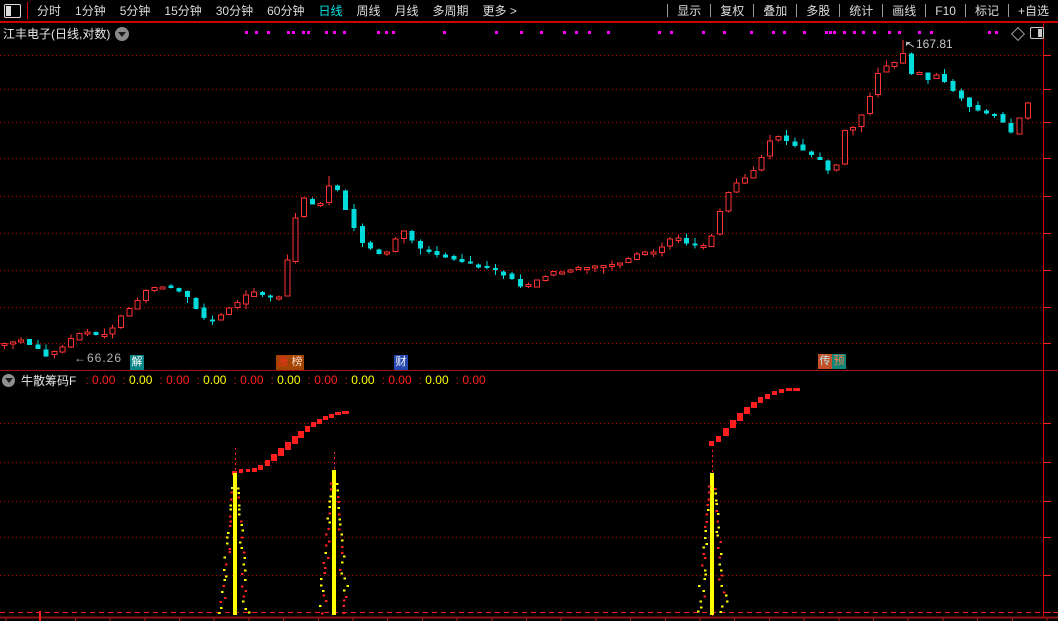 This screenshot has width=1058, height=621. Describe the element at coordinates (182, 10) in the screenshot. I see `menu-item-3: 15分钟` at that location.